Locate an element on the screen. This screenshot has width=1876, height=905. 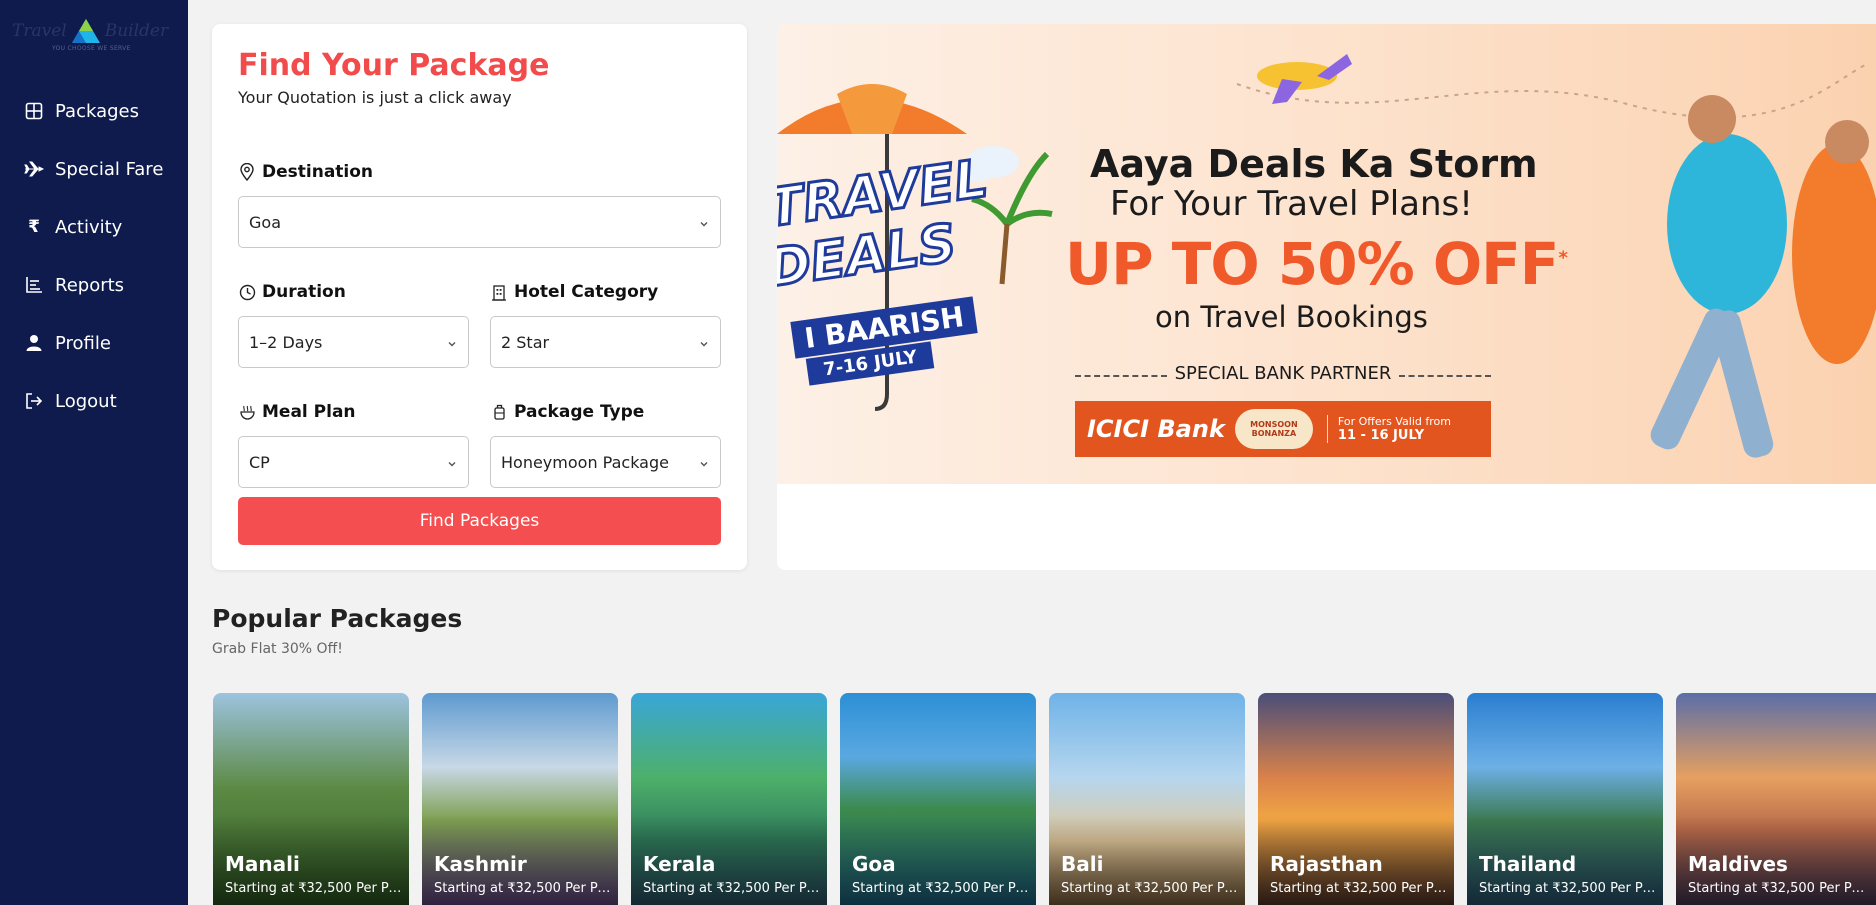
hotel-category-label-text: Hotel Category is located at coordinates (586, 292).